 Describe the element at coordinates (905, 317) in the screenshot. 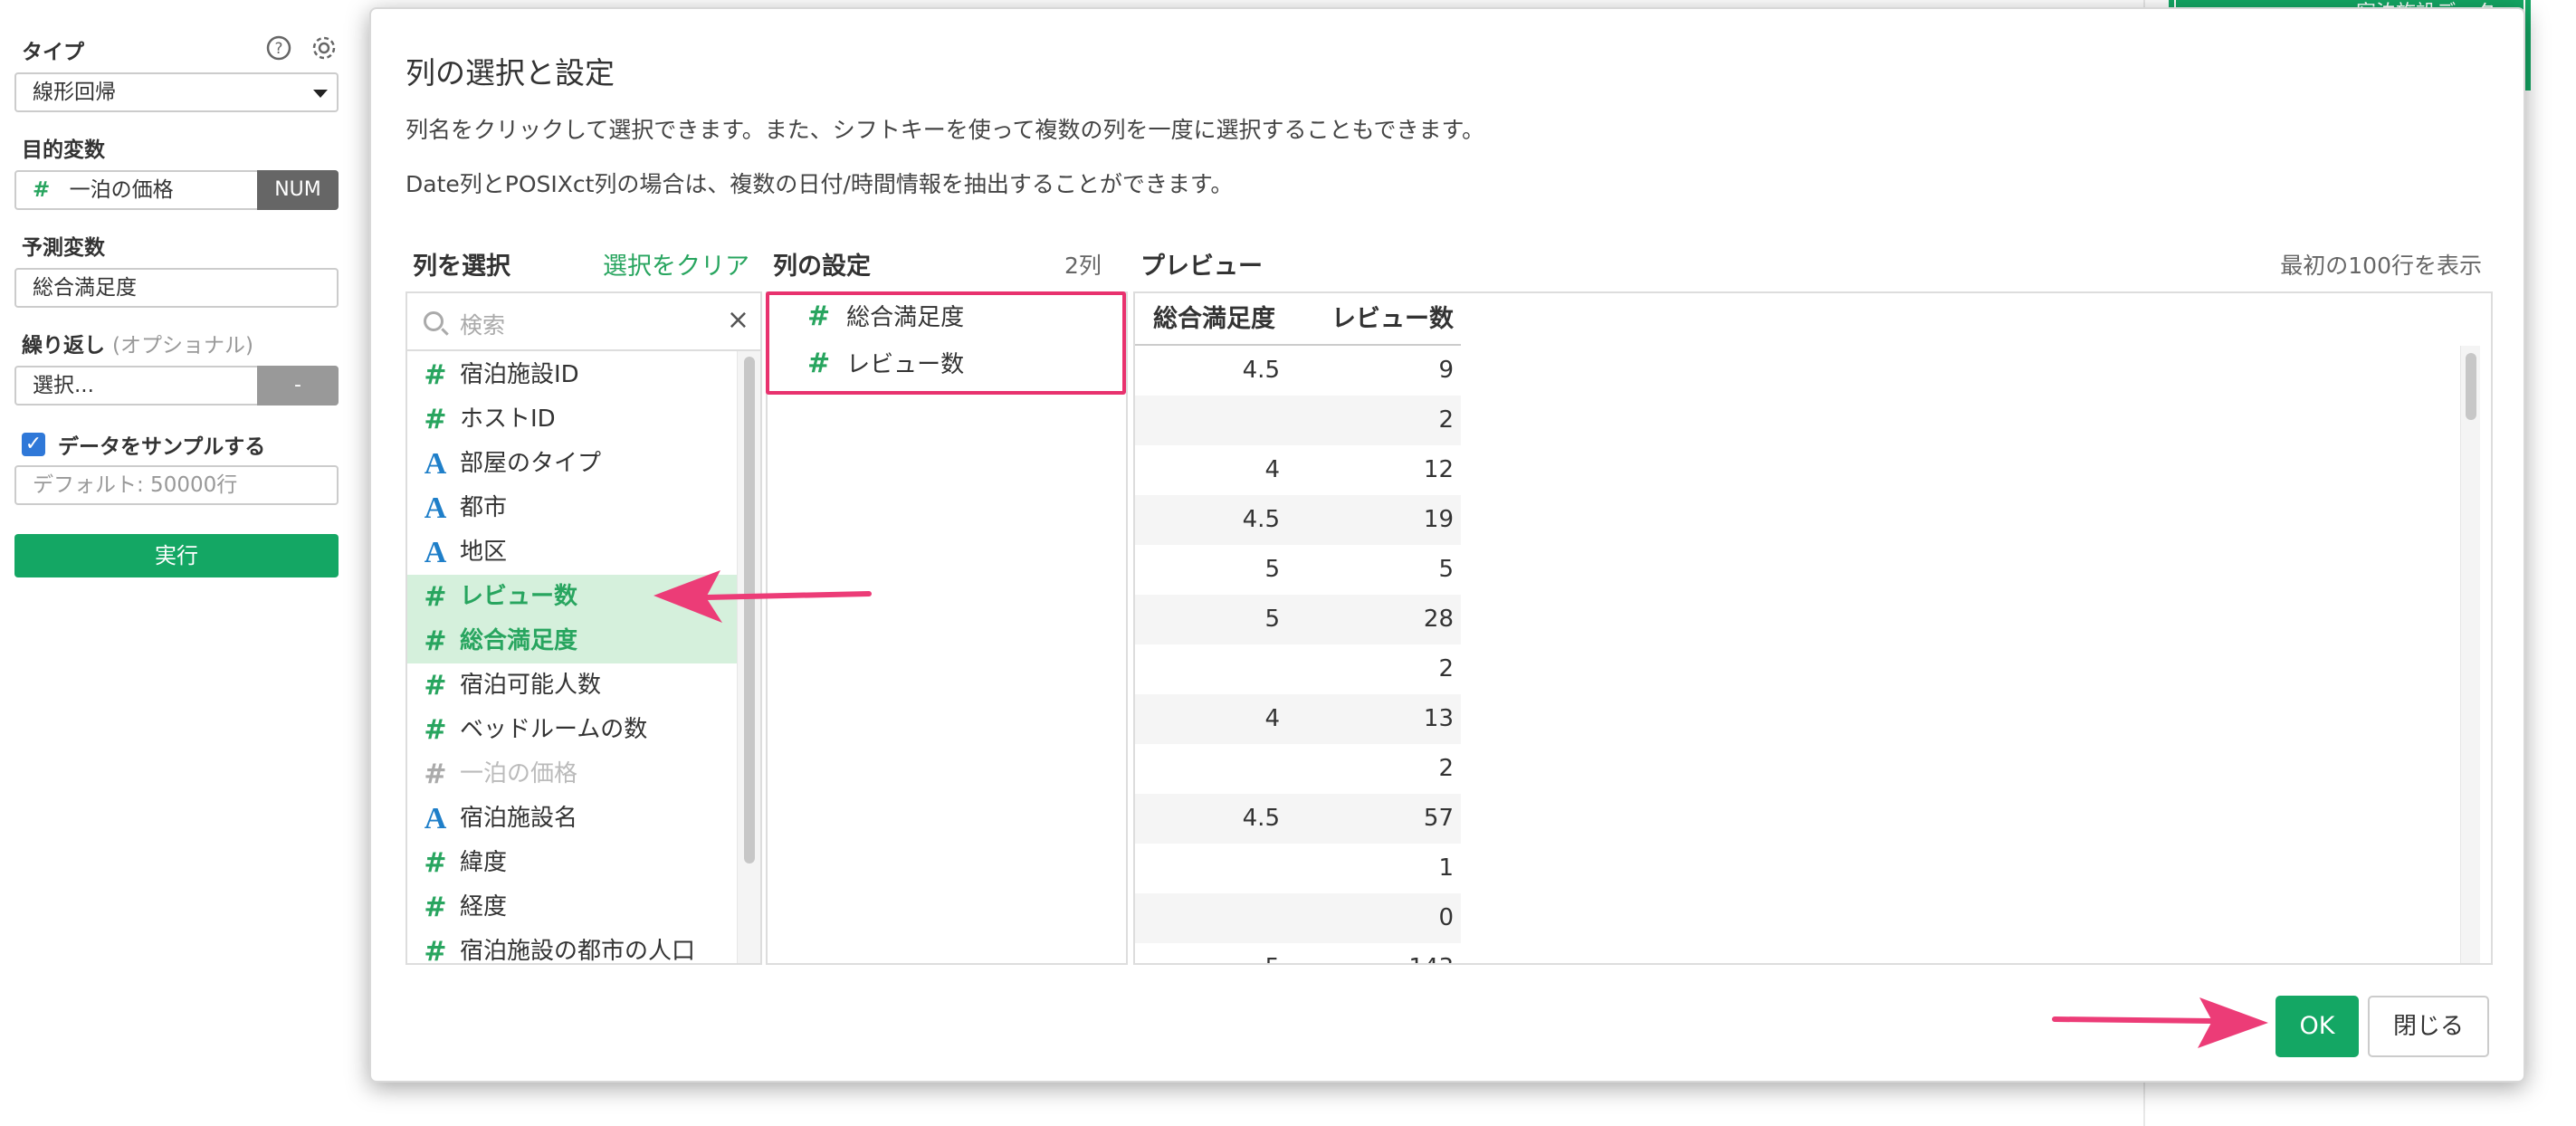

I see `selected-column-name: 総合満足度` at that location.